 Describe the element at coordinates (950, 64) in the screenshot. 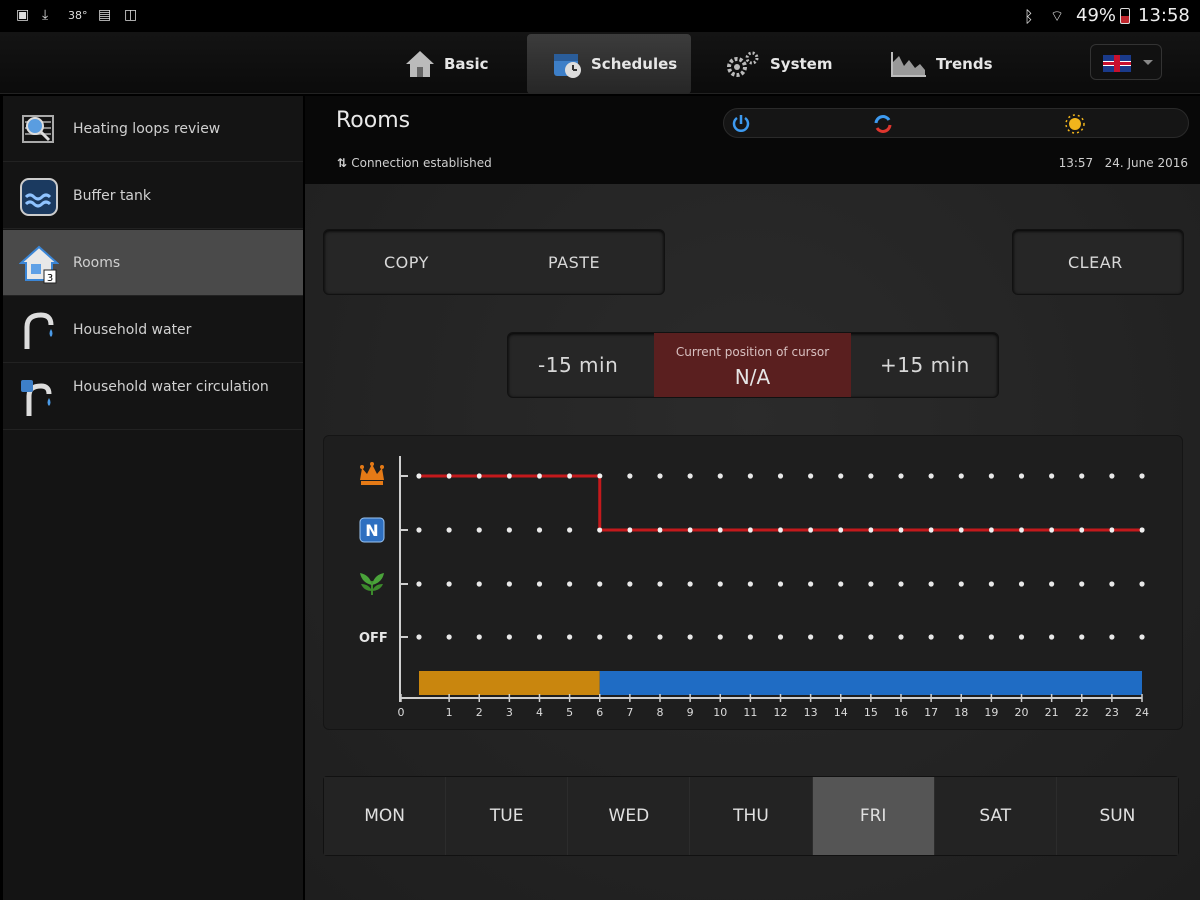

I see `tab-trends: Trends` at that location.